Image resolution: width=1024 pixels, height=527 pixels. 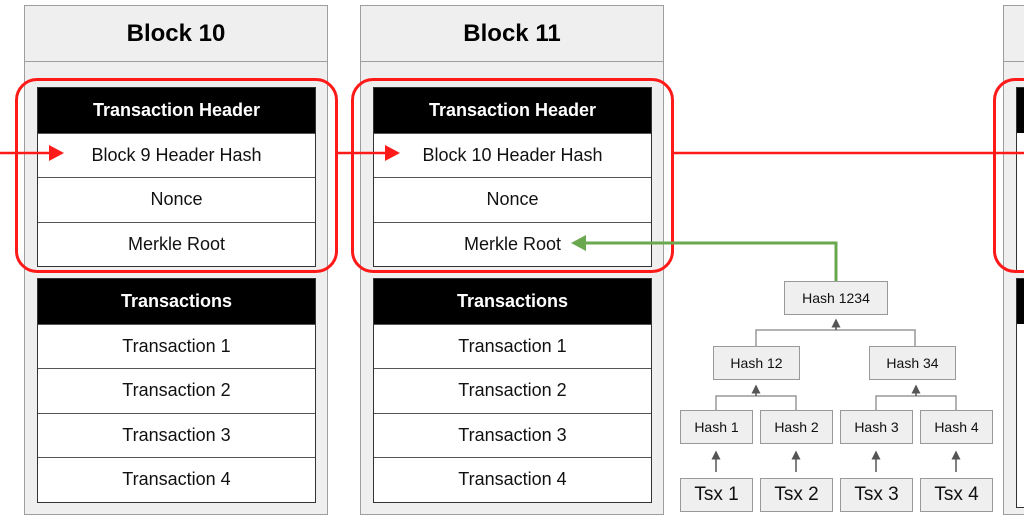 What do you see at coordinates (1020, 393) in the screenshot?
I see `transactions-table` at bounding box center [1020, 393].